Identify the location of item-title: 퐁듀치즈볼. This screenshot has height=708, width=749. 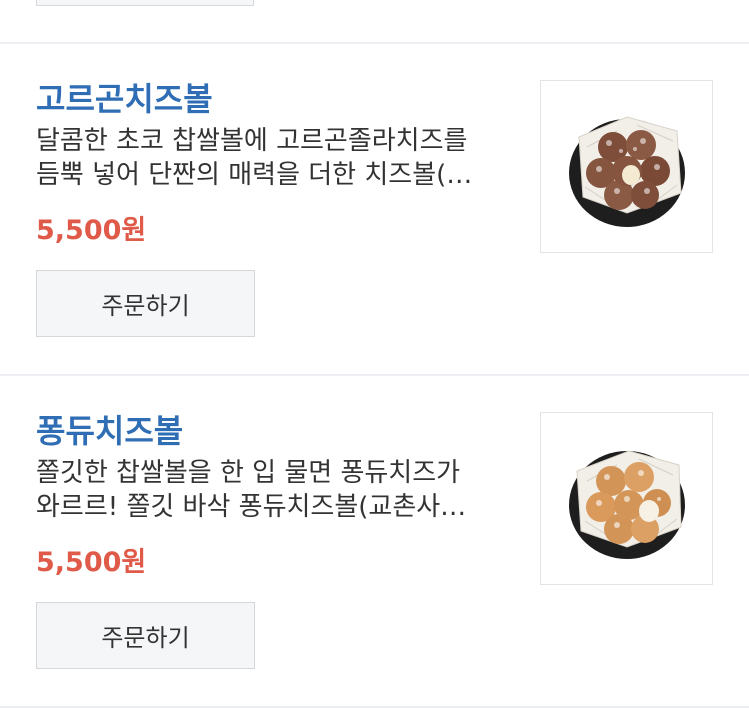
(109, 429).